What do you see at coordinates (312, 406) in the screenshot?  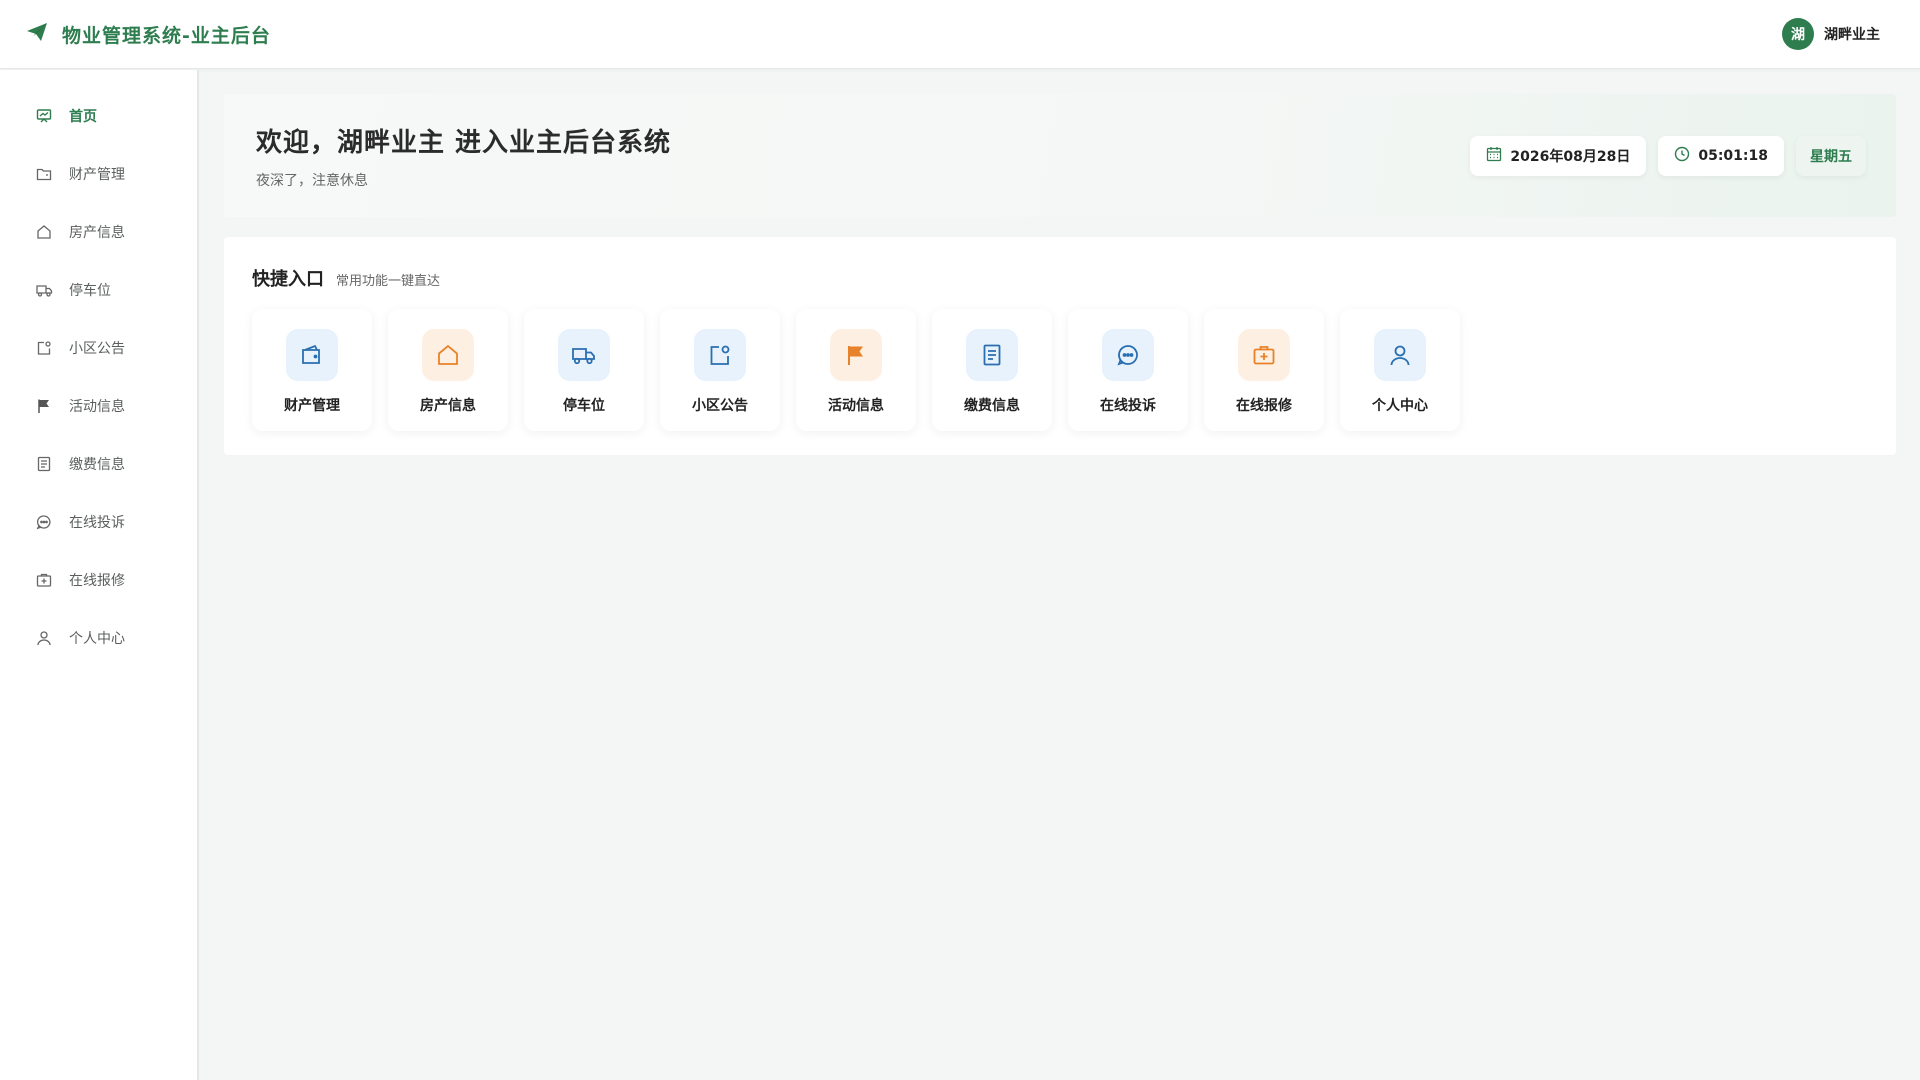 I see `quick-card-label: 财产管理` at bounding box center [312, 406].